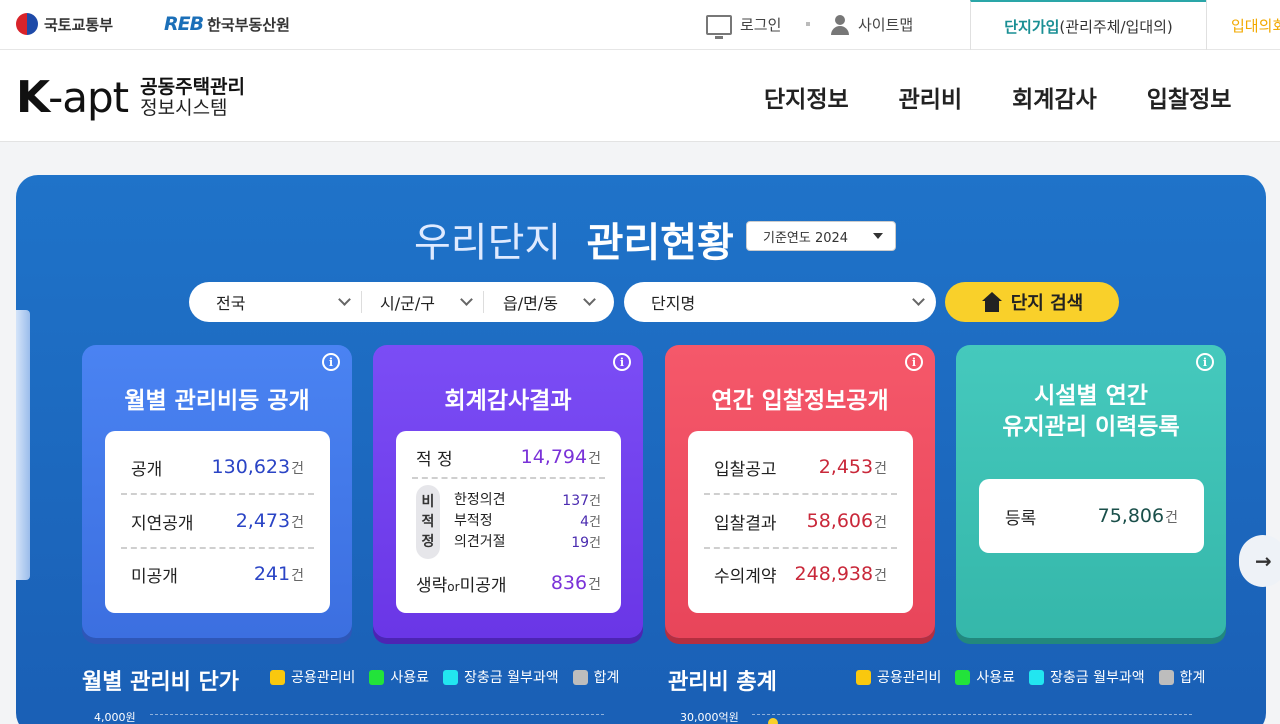 The height and width of the screenshot is (724, 1280). What do you see at coordinates (217, 401) in the screenshot?
I see `card-title: 월별 관리비등 공개` at bounding box center [217, 401].